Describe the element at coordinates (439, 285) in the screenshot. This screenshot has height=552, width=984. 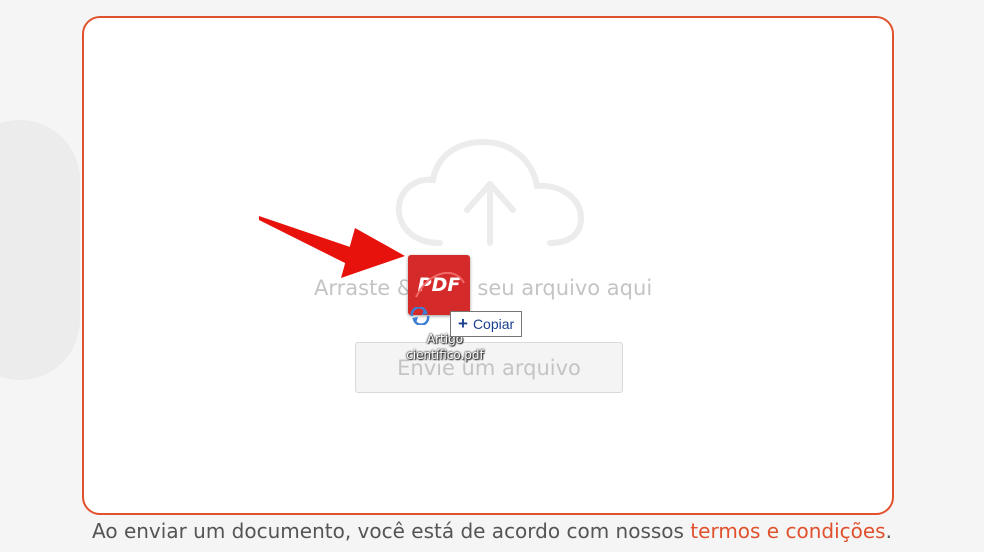
I see `pdf-file-icon: PDF` at that location.